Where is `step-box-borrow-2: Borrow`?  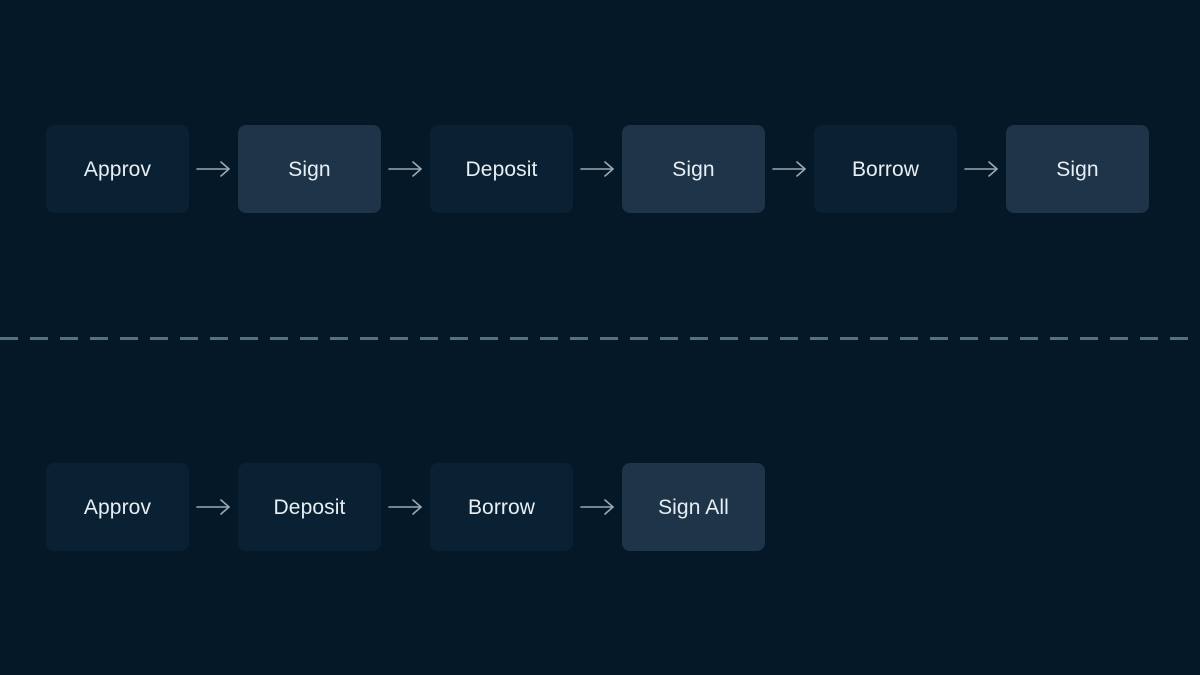
step-box-borrow-2: Borrow is located at coordinates (501, 507).